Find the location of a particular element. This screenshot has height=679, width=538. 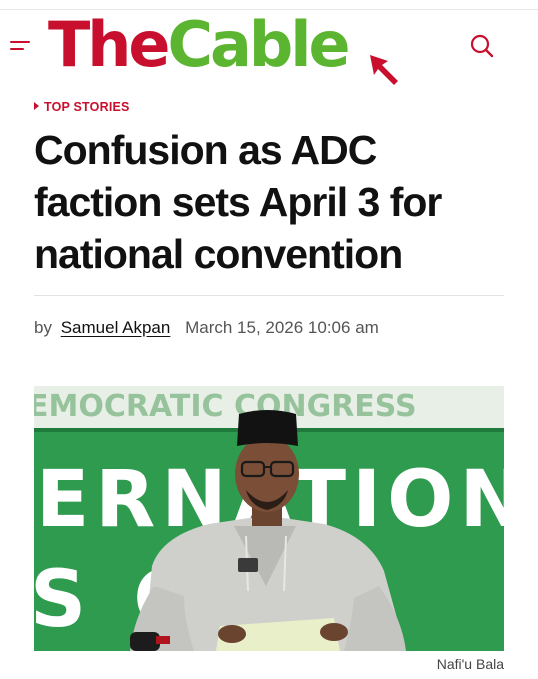

search-icon is located at coordinates (482, 46).